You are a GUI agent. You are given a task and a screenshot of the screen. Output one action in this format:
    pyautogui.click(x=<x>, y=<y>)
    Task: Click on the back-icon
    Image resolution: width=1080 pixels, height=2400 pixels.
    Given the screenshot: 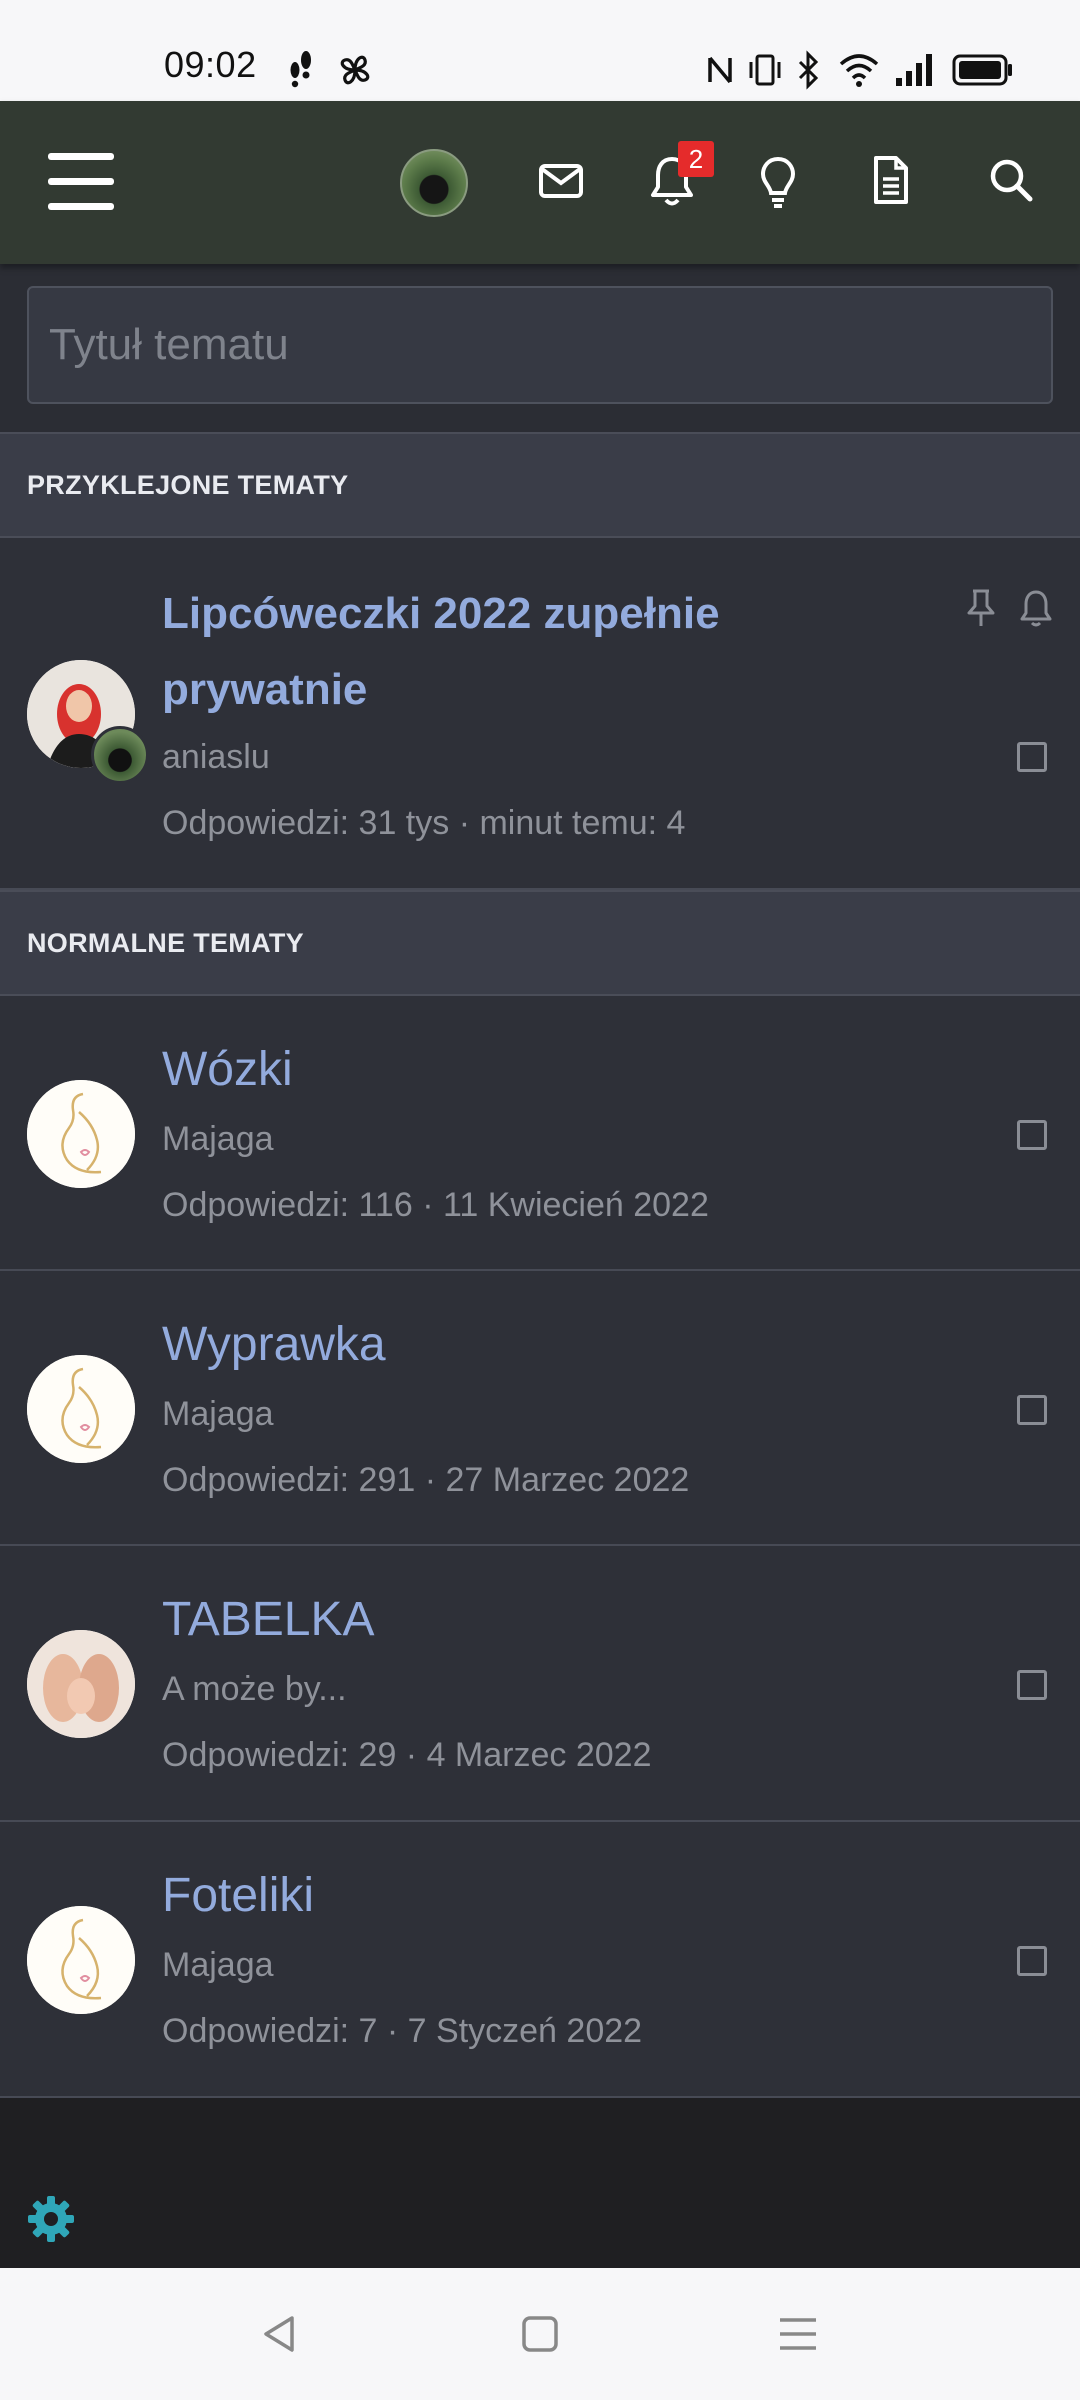 What is the action you would take?
    pyautogui.click(x=280, y=2334)
    